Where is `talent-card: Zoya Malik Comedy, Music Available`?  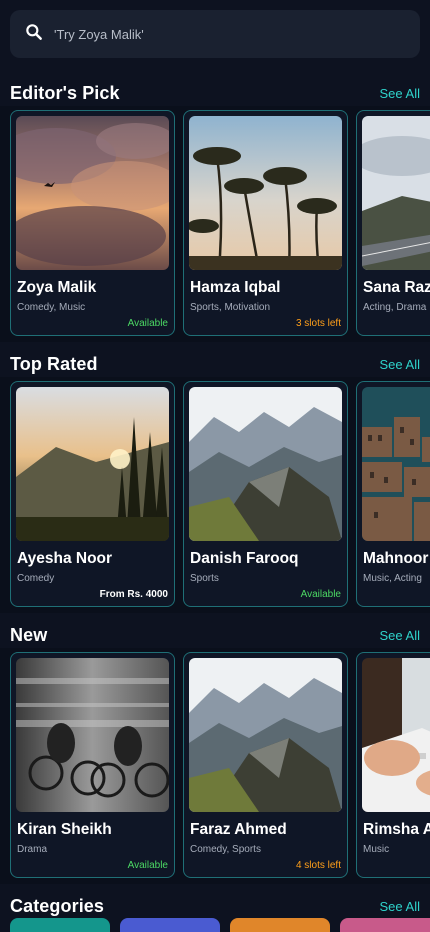 talent-card: Zoya Malik Comedy, Music Available is located at coordinates (92, 223).